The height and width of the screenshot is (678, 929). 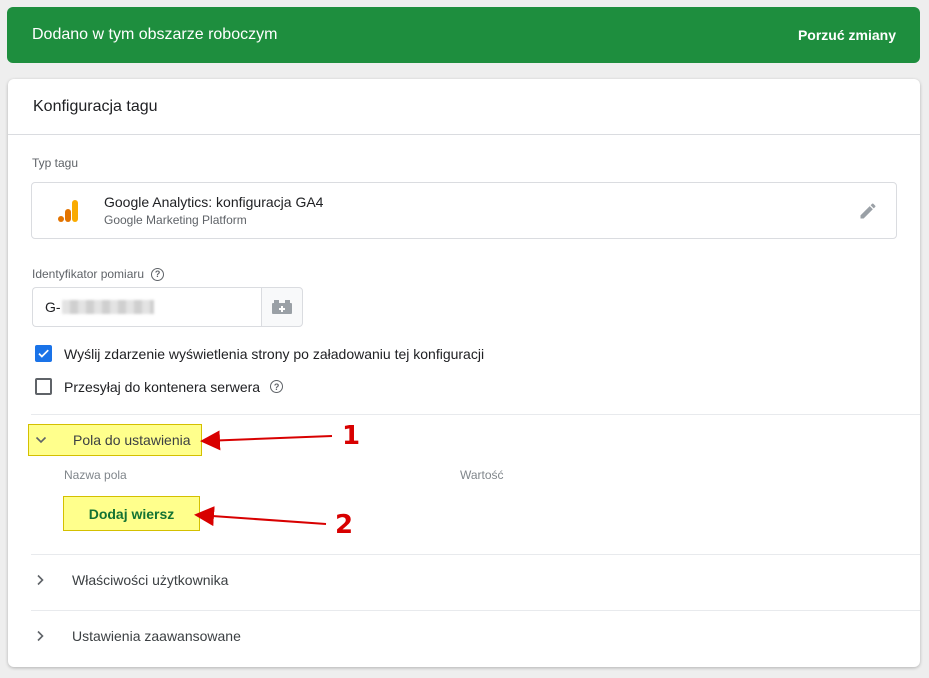 What do you see at coordinates (155, 34) in the screenshot?
I see `banner-title: Dodano w tym obszarze roboczym` at bounding box center [155, 34].